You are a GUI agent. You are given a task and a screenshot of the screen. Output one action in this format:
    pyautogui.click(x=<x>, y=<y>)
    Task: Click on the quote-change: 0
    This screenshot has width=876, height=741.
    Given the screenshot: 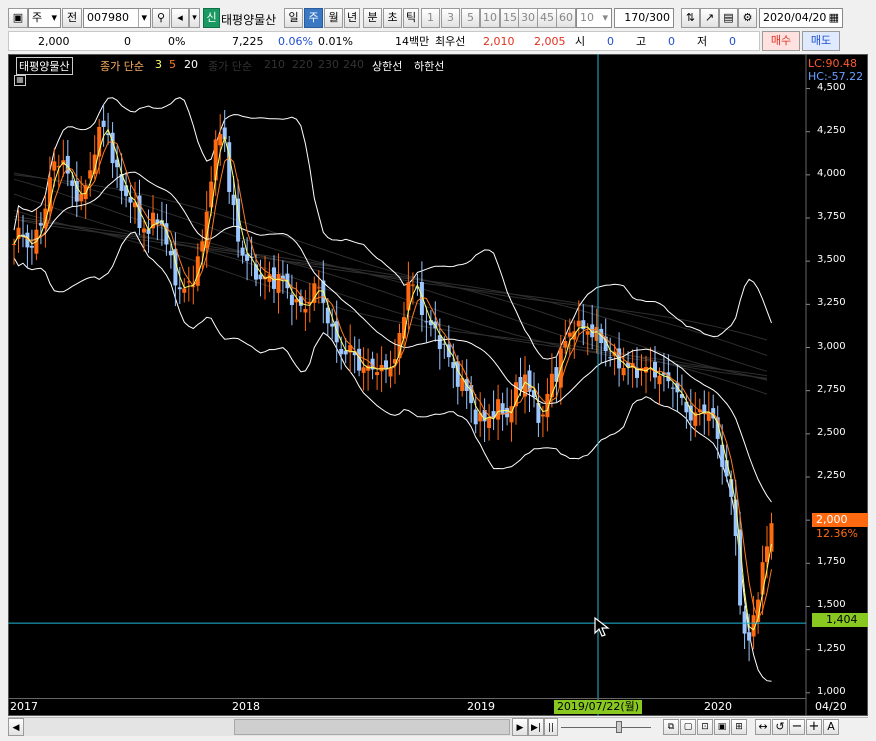 What is the action you would take?
    pyautogui.click(x=127, y=41)
    